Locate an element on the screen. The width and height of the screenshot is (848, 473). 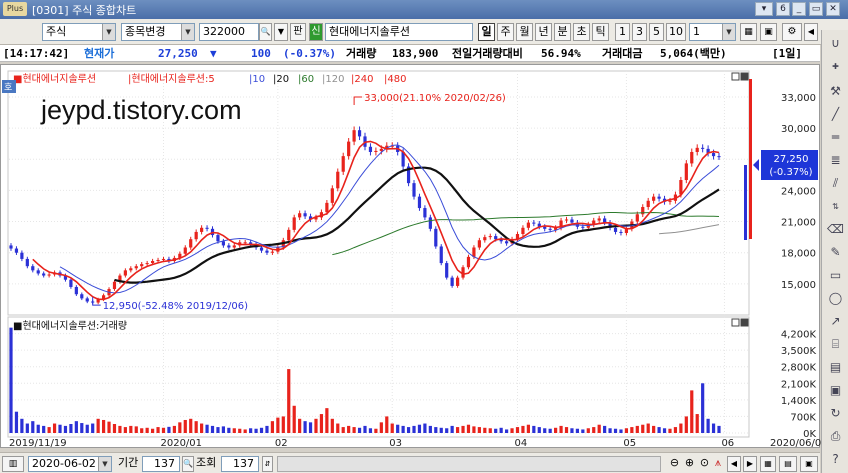
volume-tick-label: 3,500K is located at coordinates (799, 351).